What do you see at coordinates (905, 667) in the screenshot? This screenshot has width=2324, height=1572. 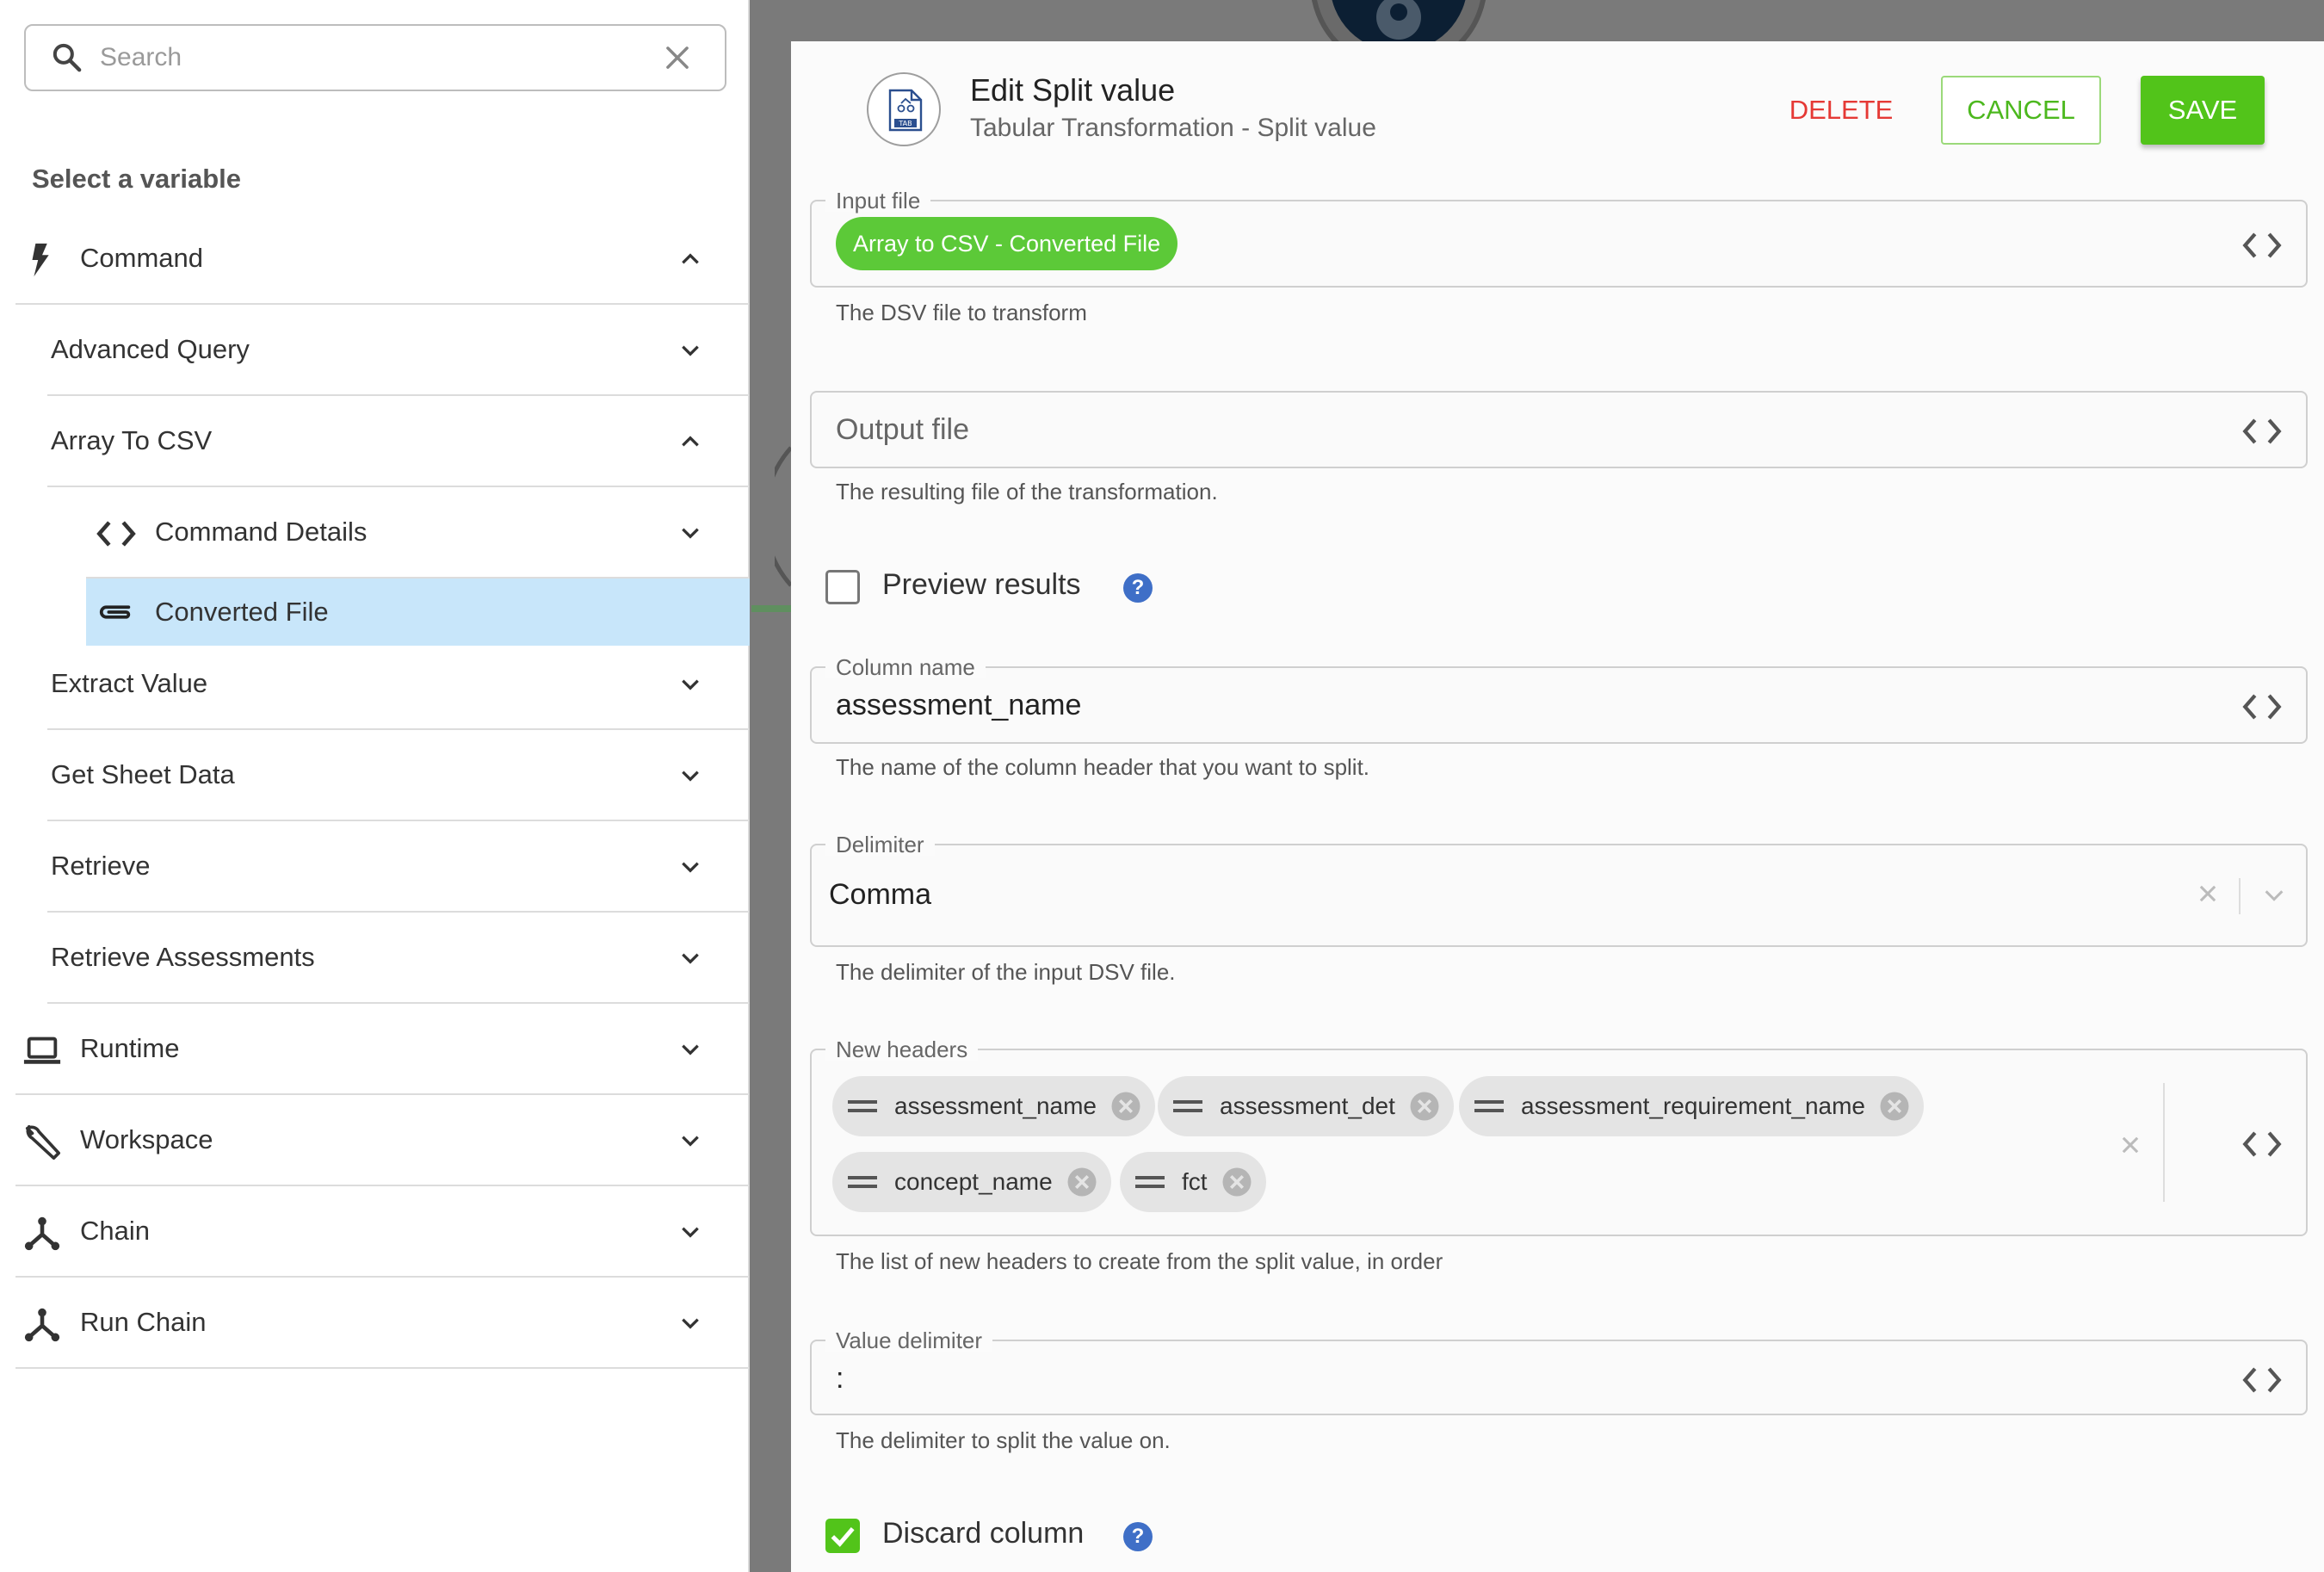 I see `column-name-label: Column name` at bounding box center [905, 667].